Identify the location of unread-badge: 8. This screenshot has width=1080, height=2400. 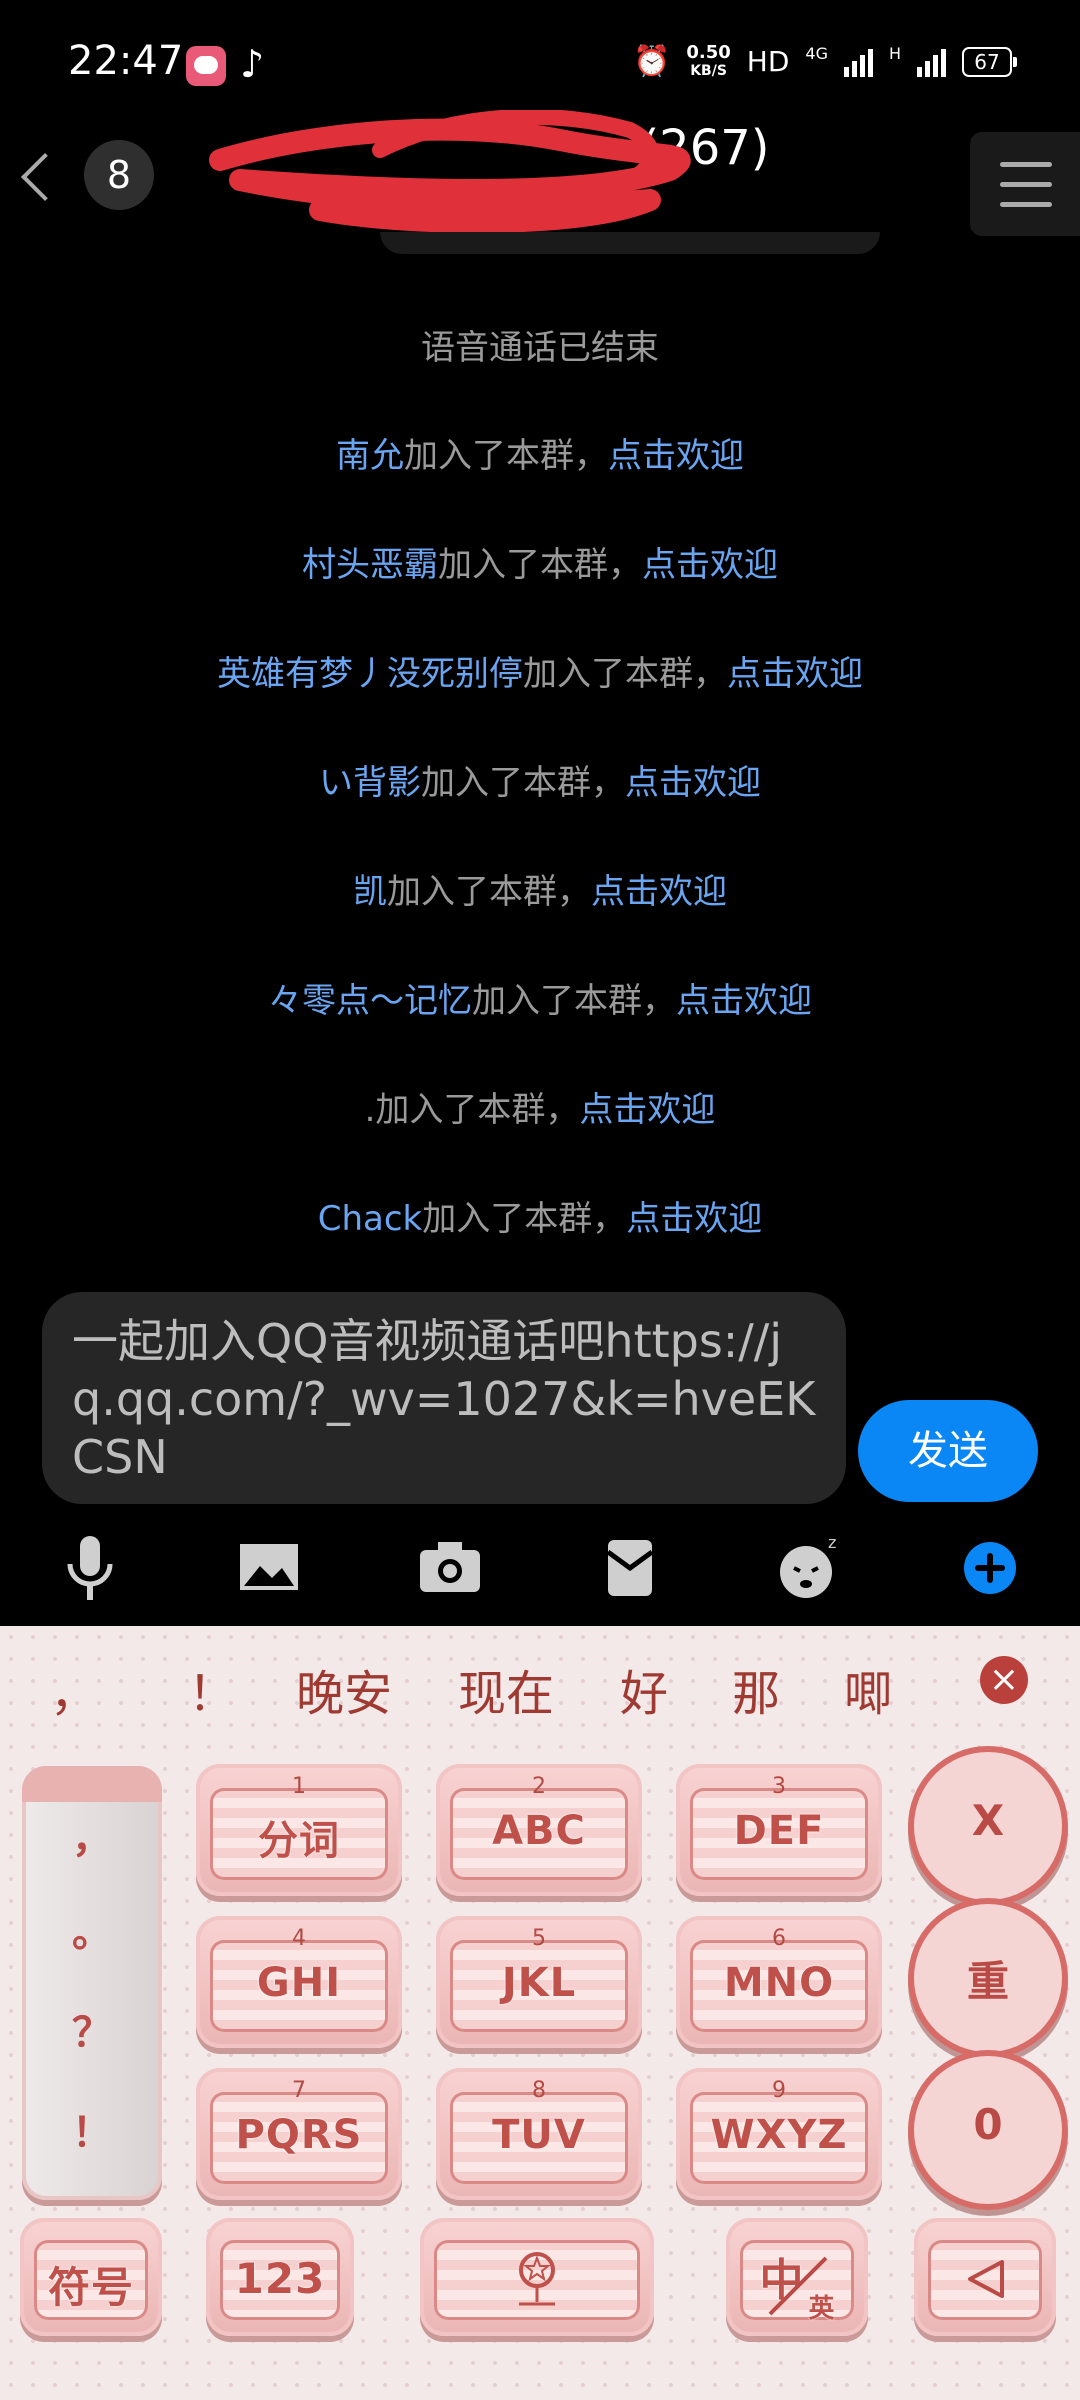
(119, 175).